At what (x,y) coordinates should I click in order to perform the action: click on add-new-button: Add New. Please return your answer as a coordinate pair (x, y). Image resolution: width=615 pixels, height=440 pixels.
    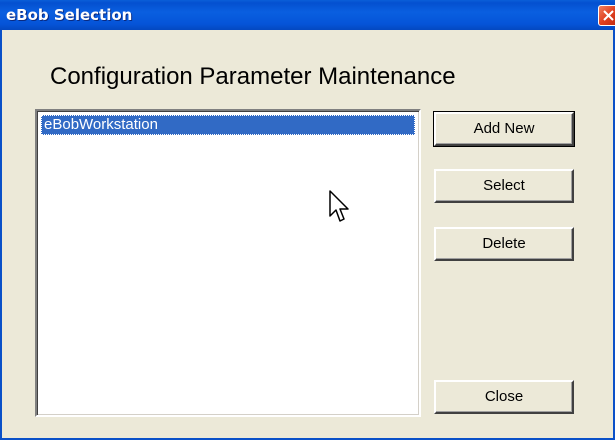
    Looking at the image, I should click on (504, 129).